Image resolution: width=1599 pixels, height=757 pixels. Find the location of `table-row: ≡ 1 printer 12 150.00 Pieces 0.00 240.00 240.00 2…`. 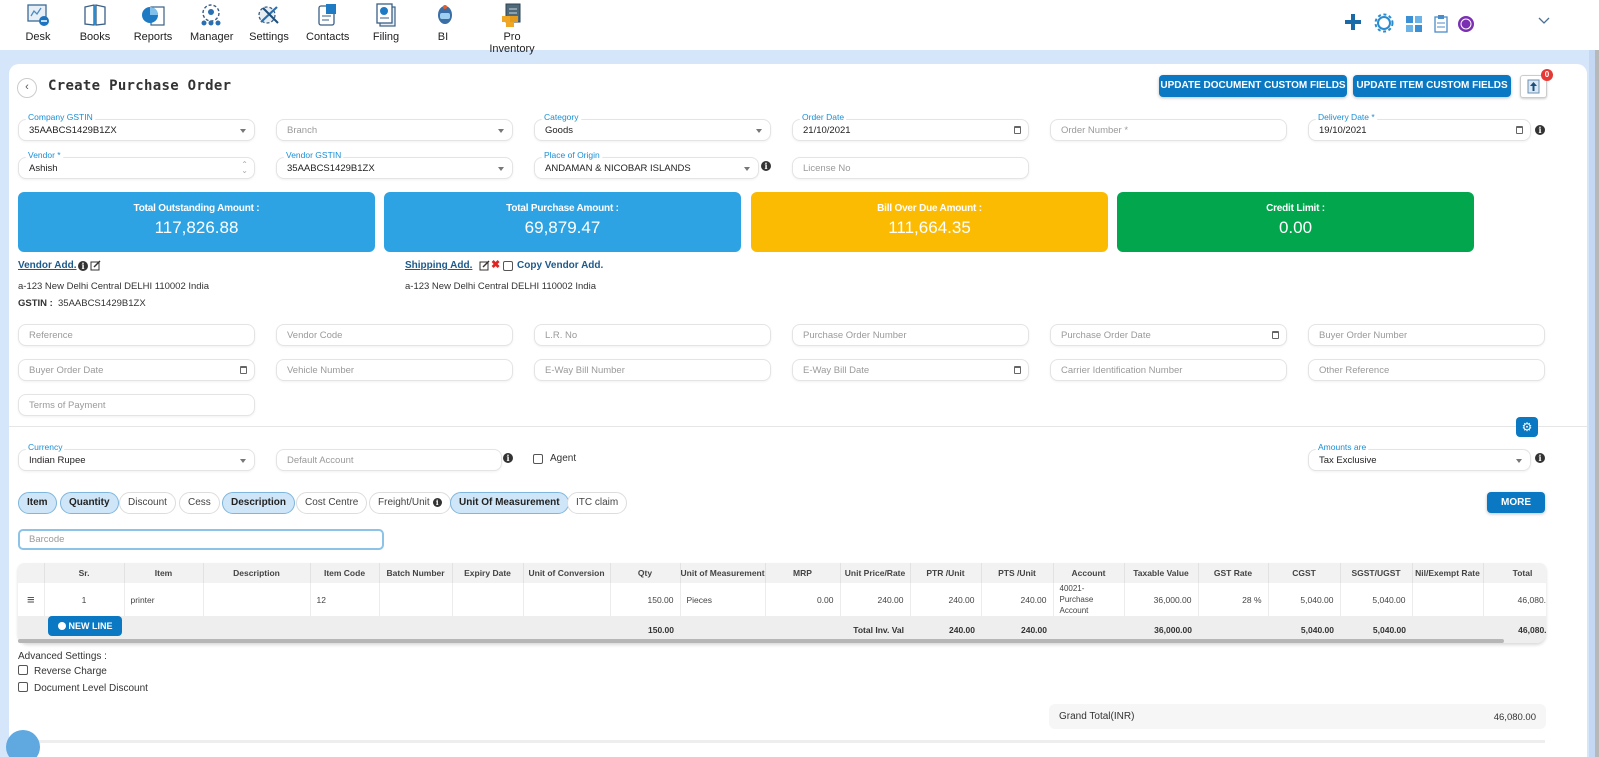

table-row: ≡ 1 printer 12 150.00 Pieces 0.00 240.00 240.00 2… is located at coordinates (782, 599).